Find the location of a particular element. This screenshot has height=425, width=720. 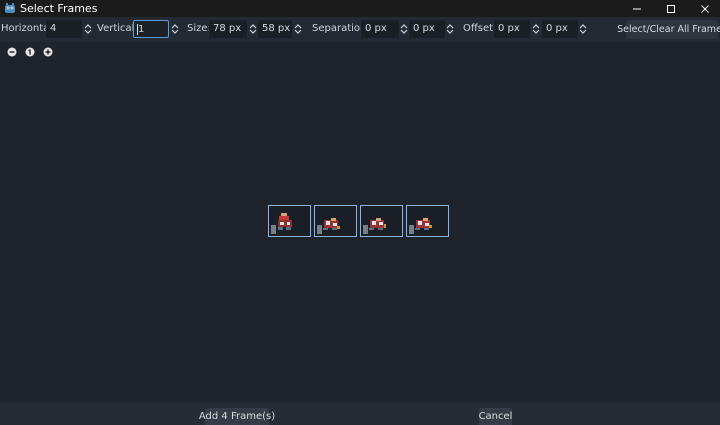

dialog-footer: Add 4 Frame(s) Cancel is located at coordinates (360, 413).